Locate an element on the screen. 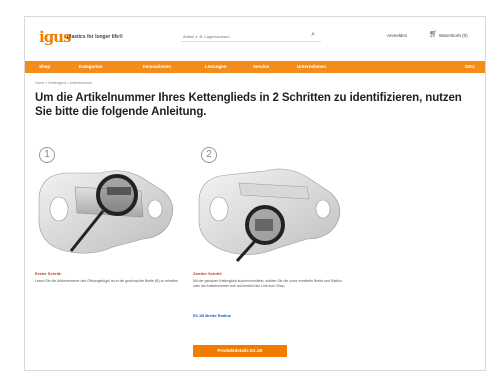  cart-icon: 🛒︎ is located at coordinates (433, 34).